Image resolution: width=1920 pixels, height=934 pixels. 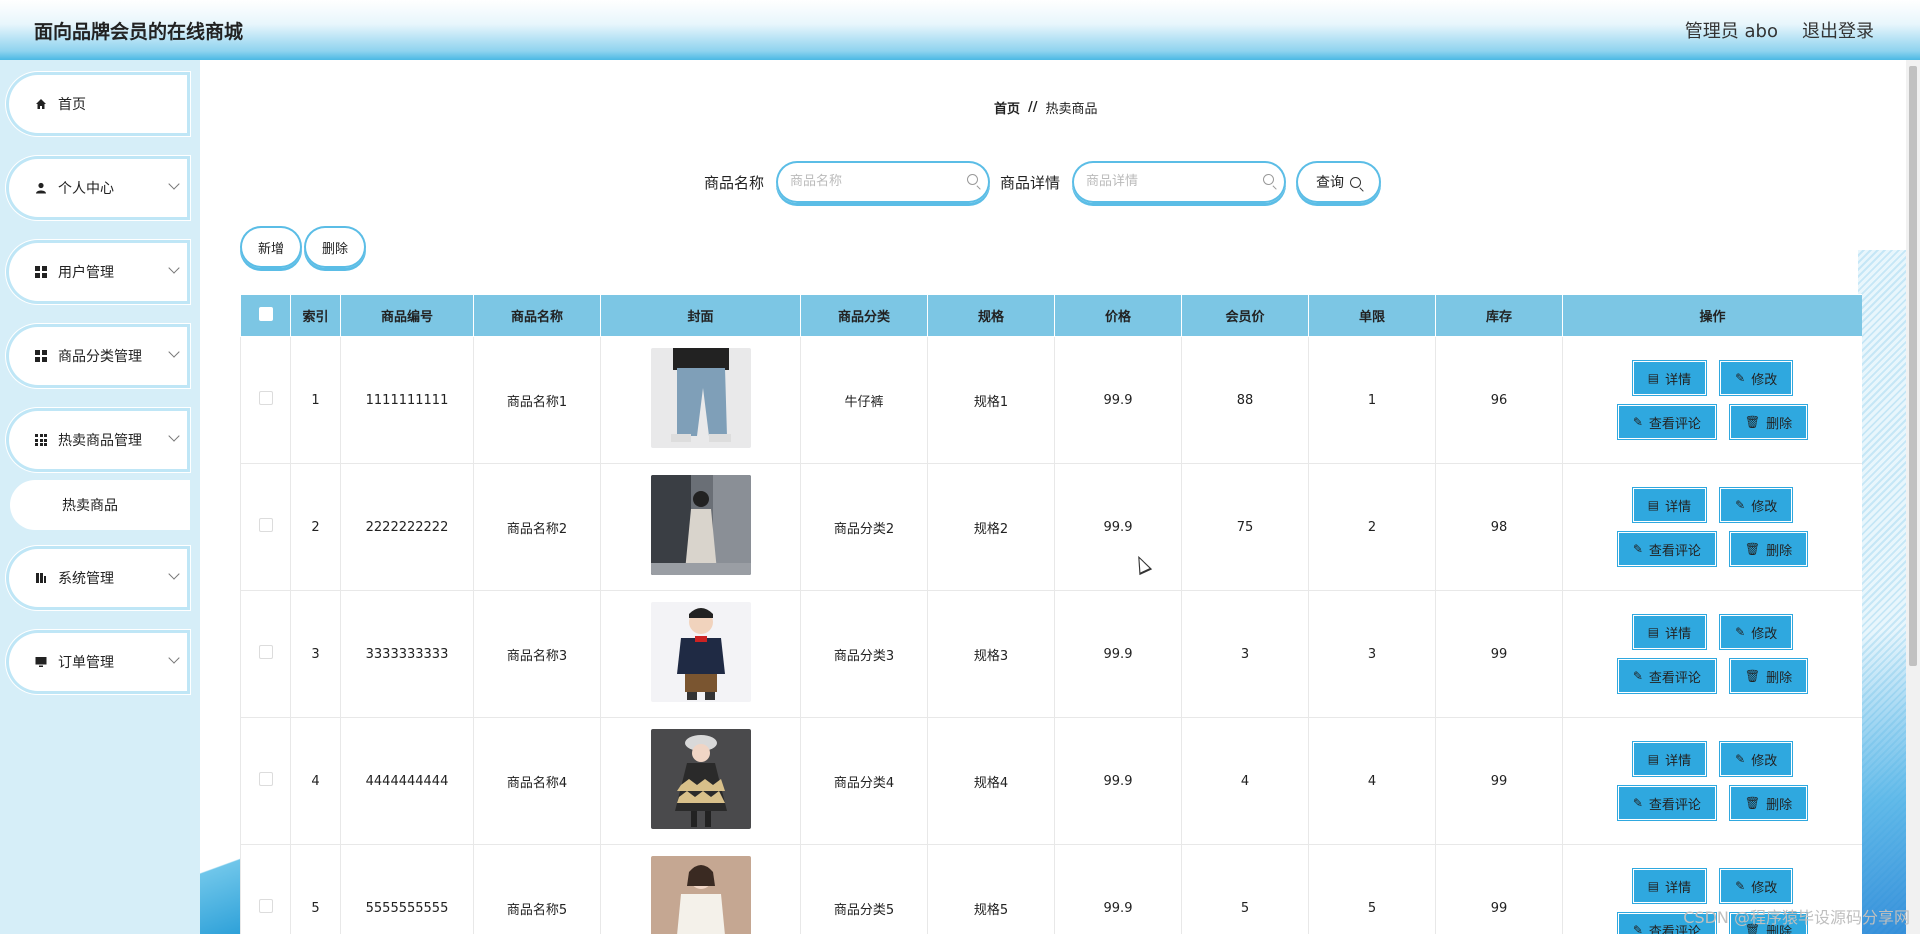 What do you see at coordinates (1245, 654) in the screenshot?
I see `cell-member-price: 3` at bounding box center [1245, 654].